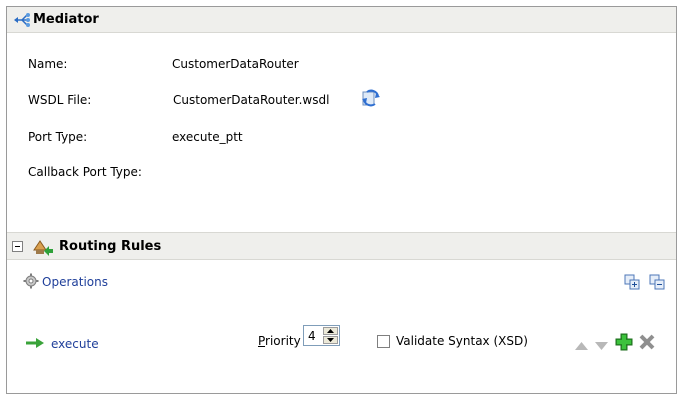 Image resolution: width=683 pixels, height=400 pixels. What do you see at coordinates (60, 100) in the screenshot?
I see `wsdl-file-label: WSDL File:` at bounding box center [60, 100].